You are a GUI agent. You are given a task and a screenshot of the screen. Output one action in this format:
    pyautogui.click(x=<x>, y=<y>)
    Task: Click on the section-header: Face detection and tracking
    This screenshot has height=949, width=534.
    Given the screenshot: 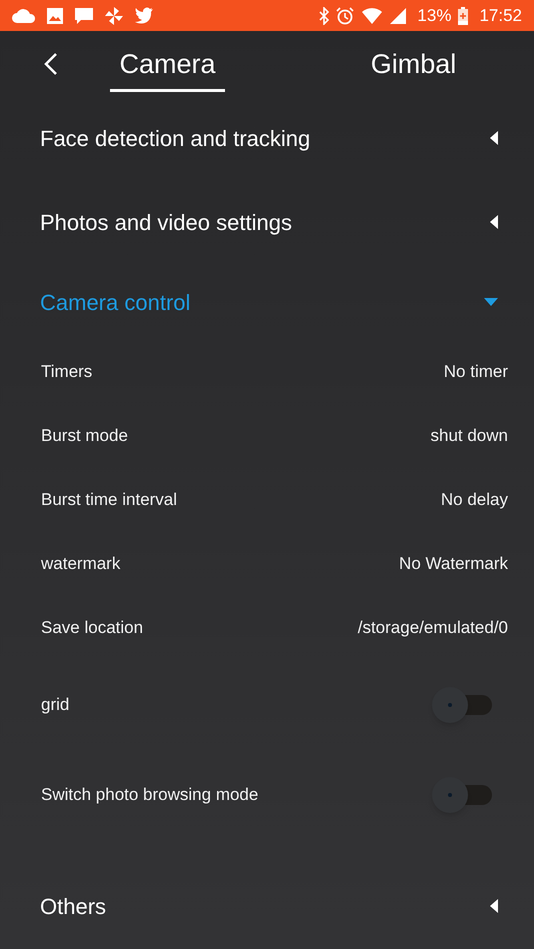 What is the action you would take?
    pyautogui.click(x=267, y=138)
    